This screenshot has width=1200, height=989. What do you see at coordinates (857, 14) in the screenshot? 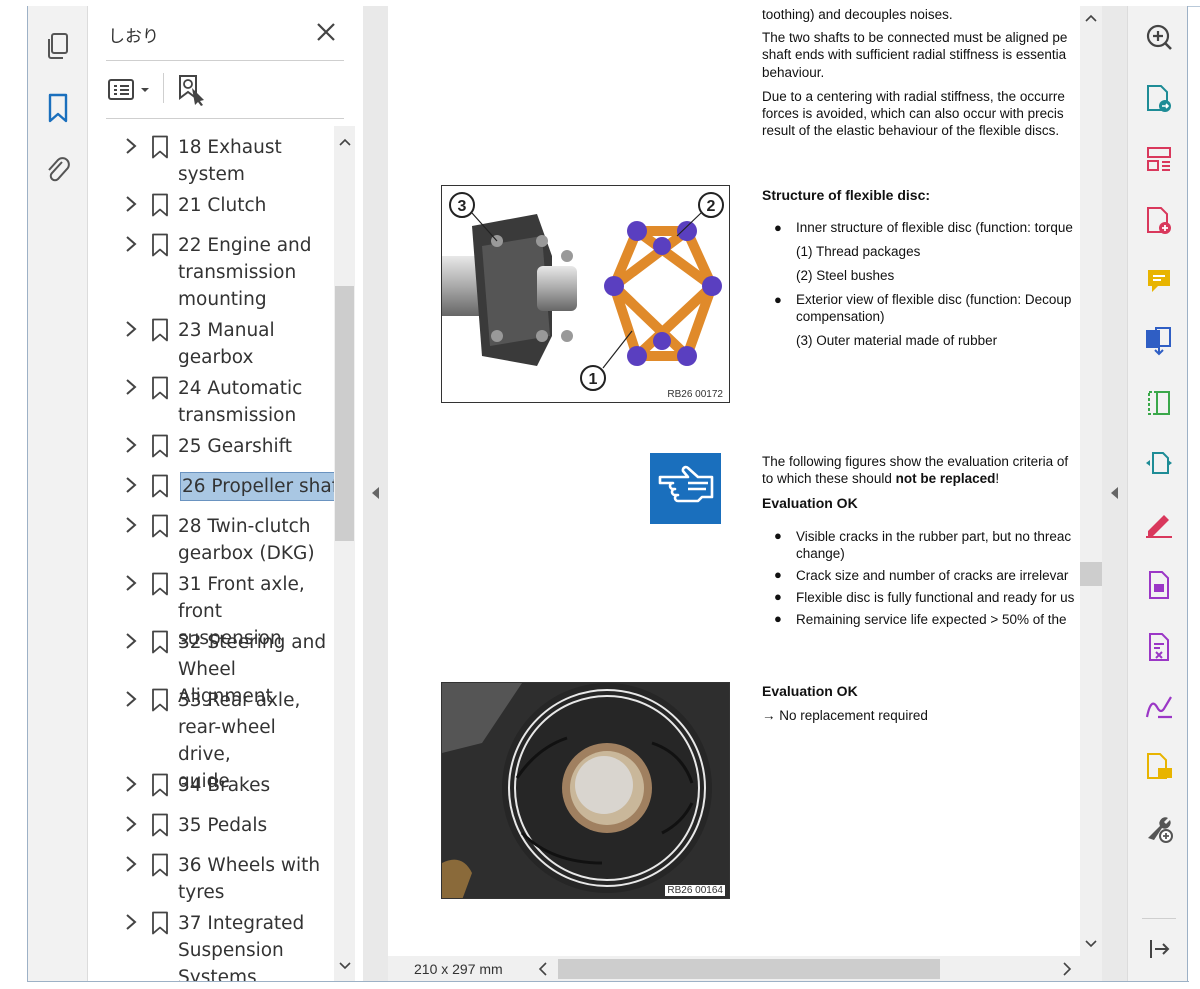
I see `doc-text-line: toothing) and decouples noises.` at bounding box center [857, 14].